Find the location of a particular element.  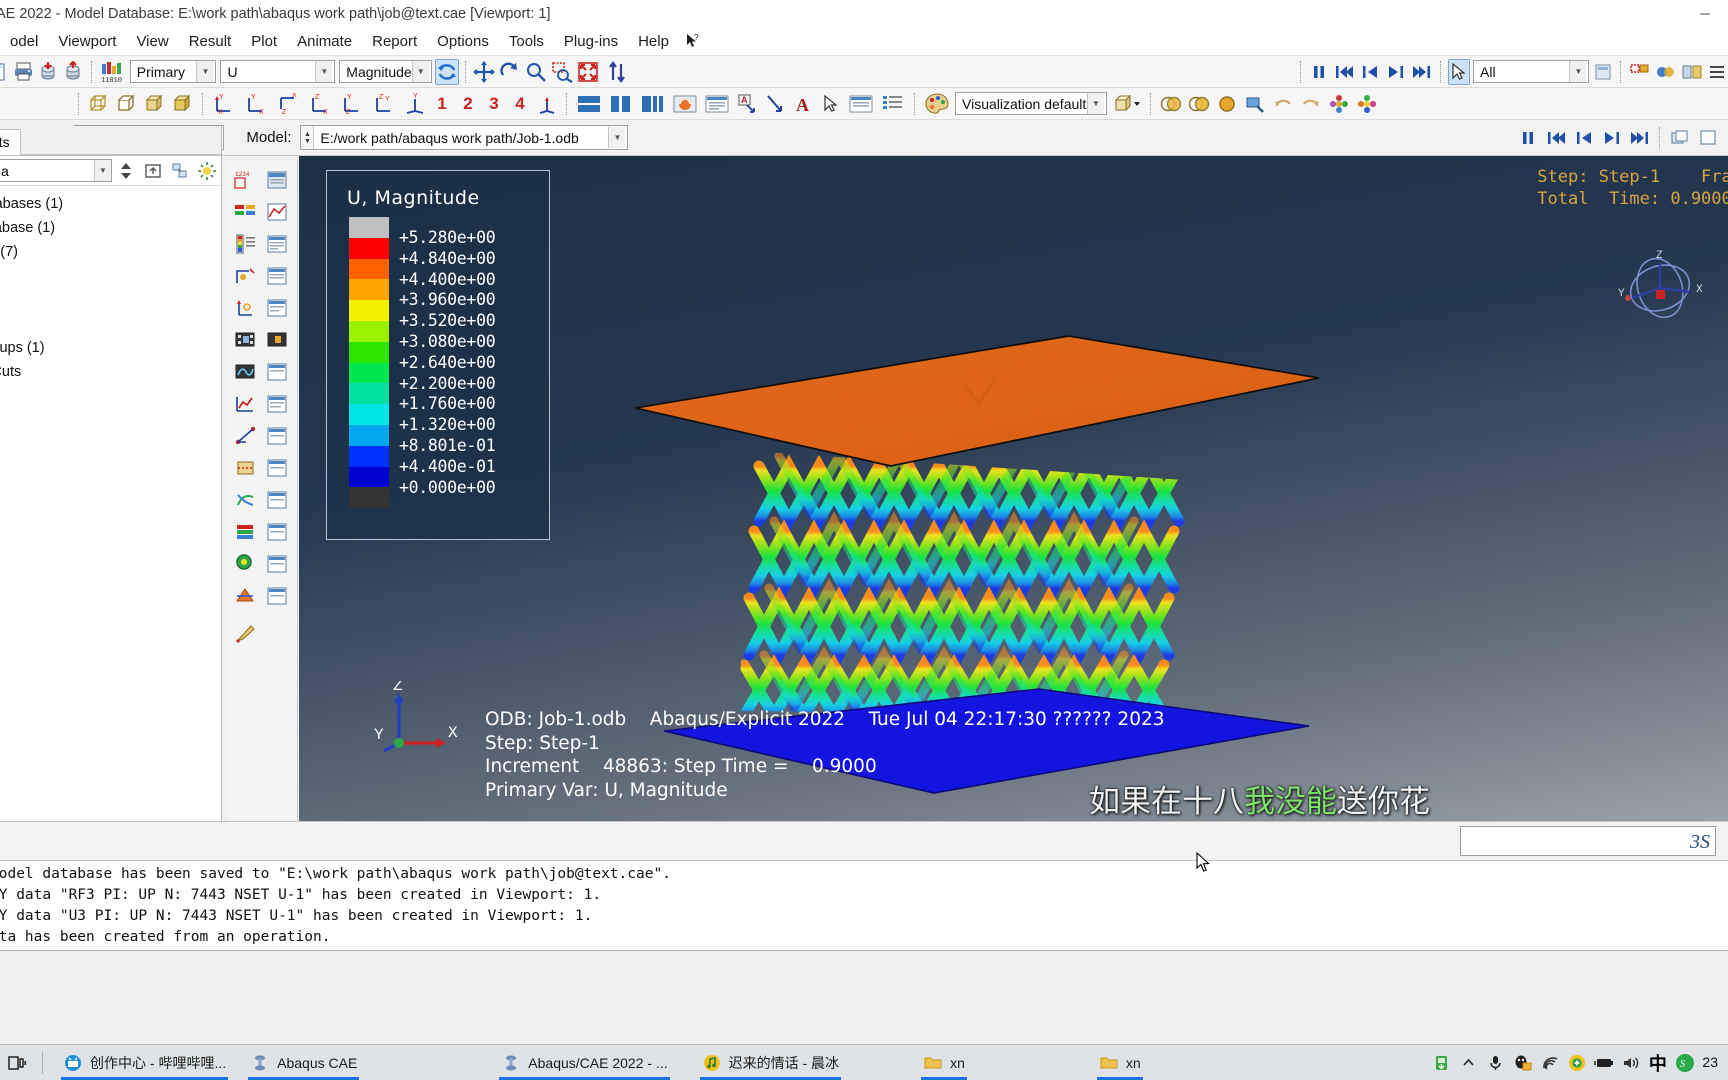

pan-icon is located at coordinates (484, 72).